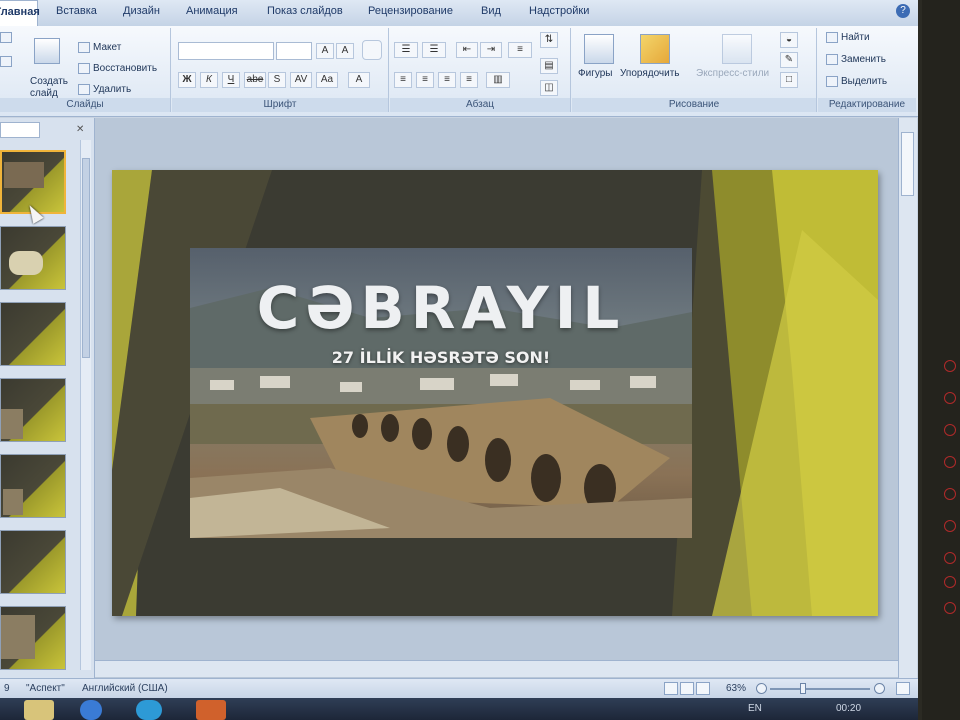  Describe the element at coordinates (7, 37) in the screenshot. I see `paste-icon` at that location.